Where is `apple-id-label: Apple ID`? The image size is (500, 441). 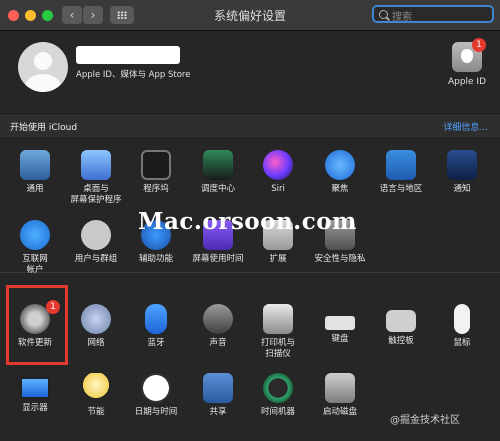 apple-id-label: Apple ID is located at coordinates (467, 82).